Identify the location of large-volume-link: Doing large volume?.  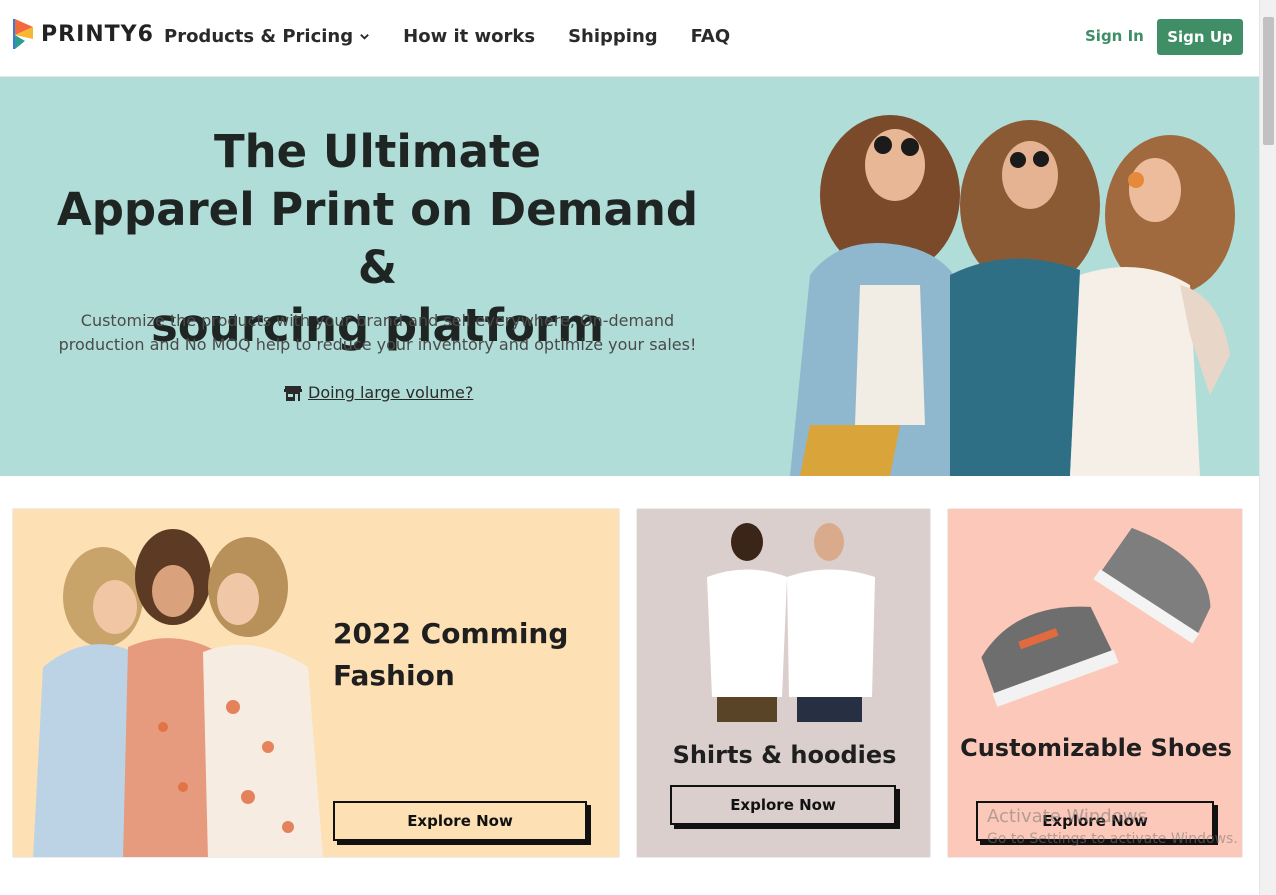
(378, 392).